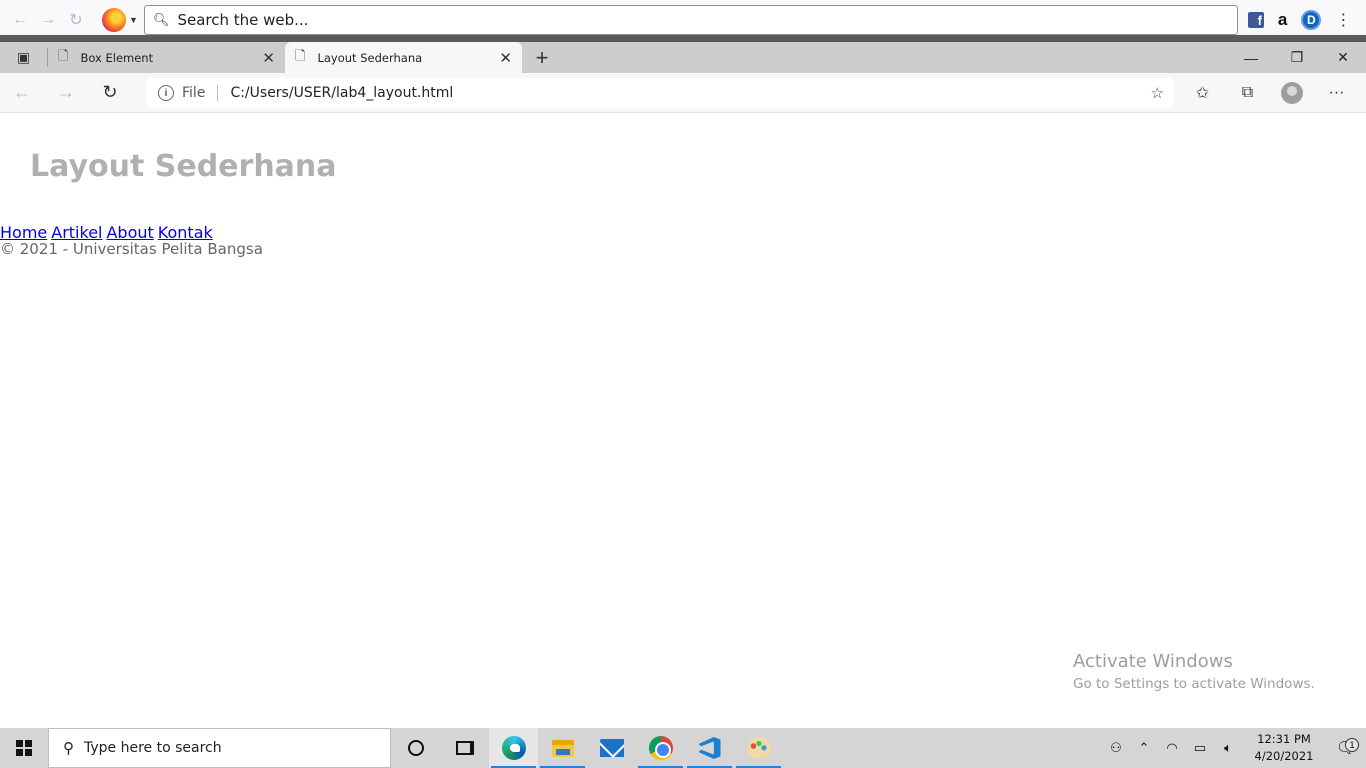 The width and height of the screenshot is (1366, 768). I want to click on edge-taskbar-button, so click(513, 748).